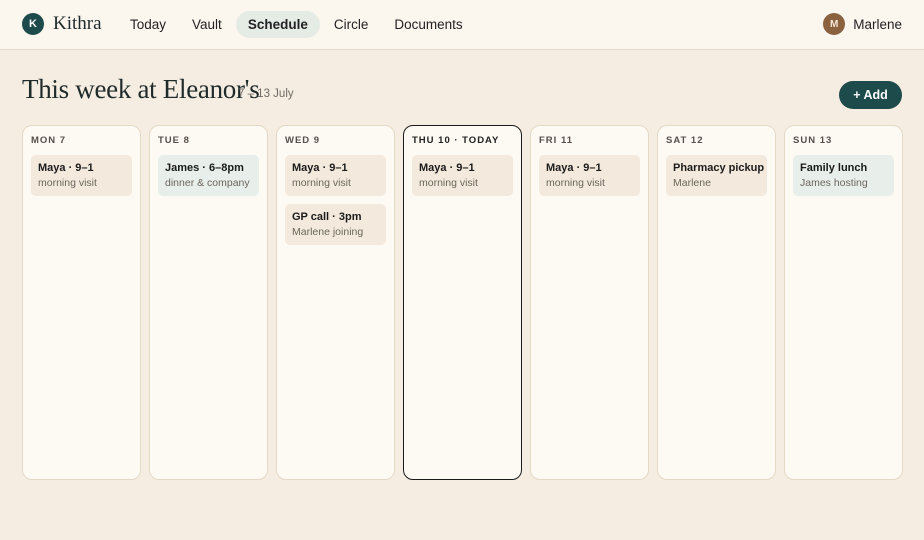 This screenshot has width=924, height=540. Describe the element at coordinates (877, 24) in the screenshot. I see `user-name: Marlene` at that location.